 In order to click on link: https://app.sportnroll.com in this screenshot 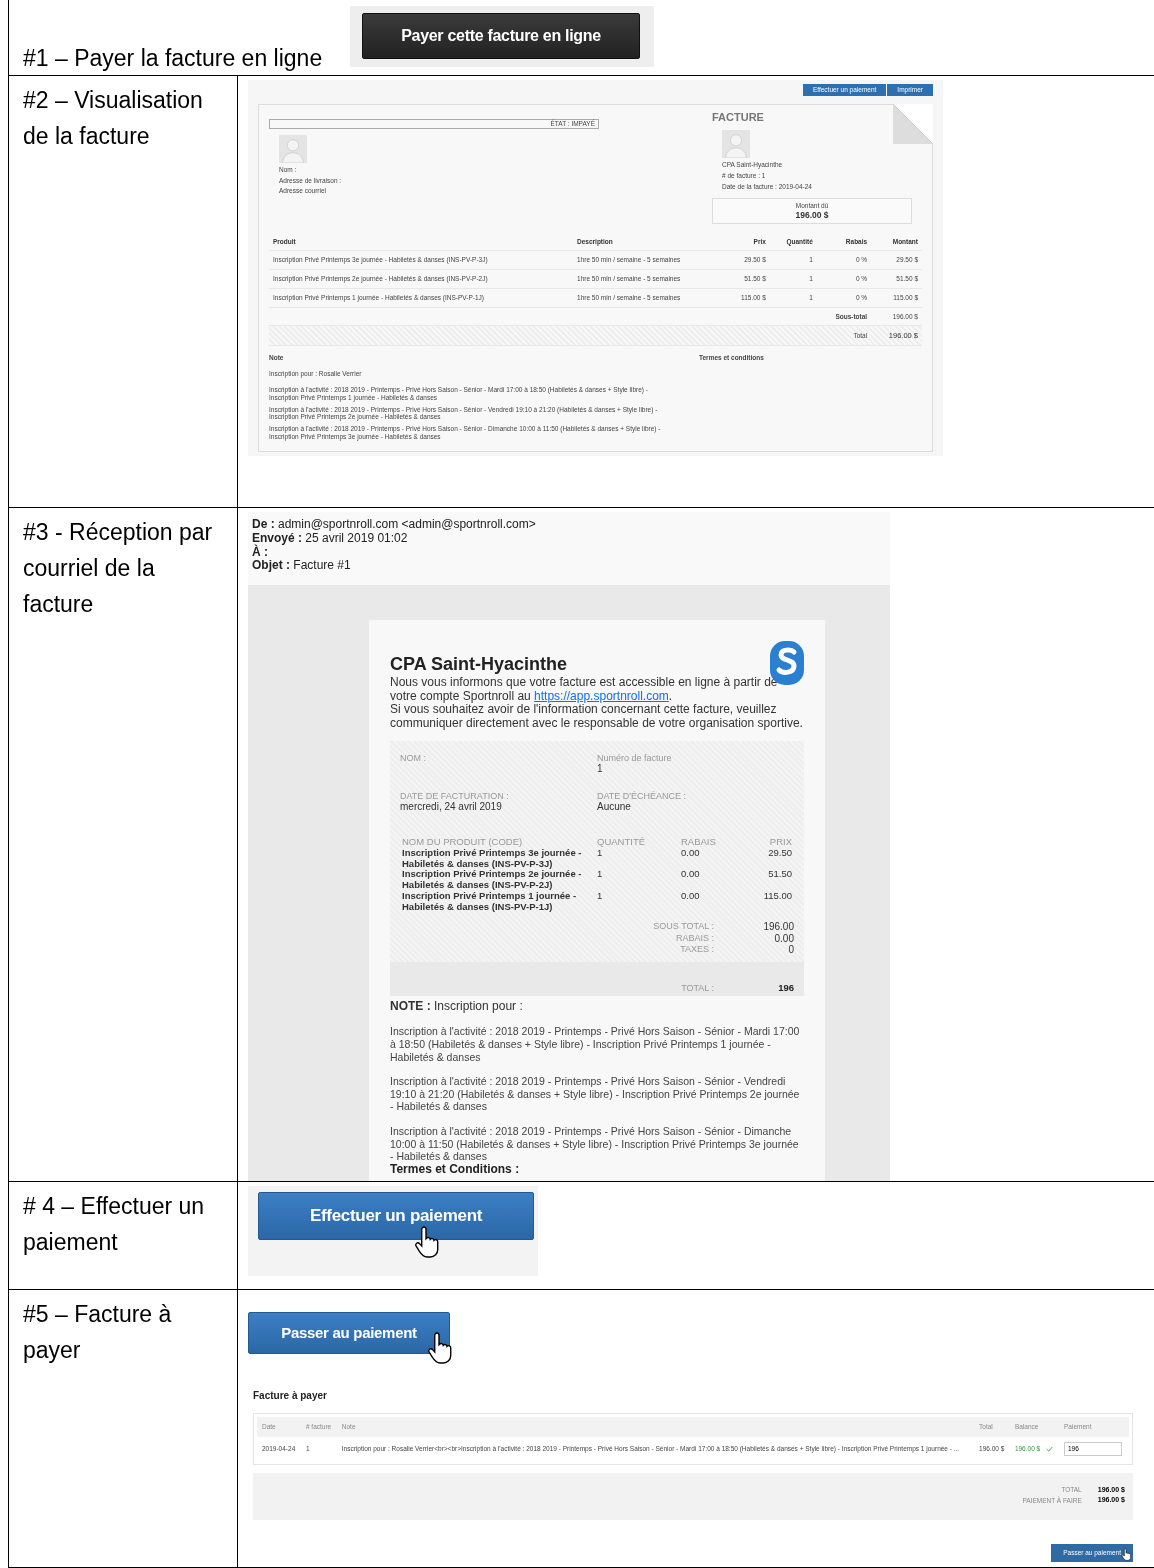, I will do `click(601, 695)`.